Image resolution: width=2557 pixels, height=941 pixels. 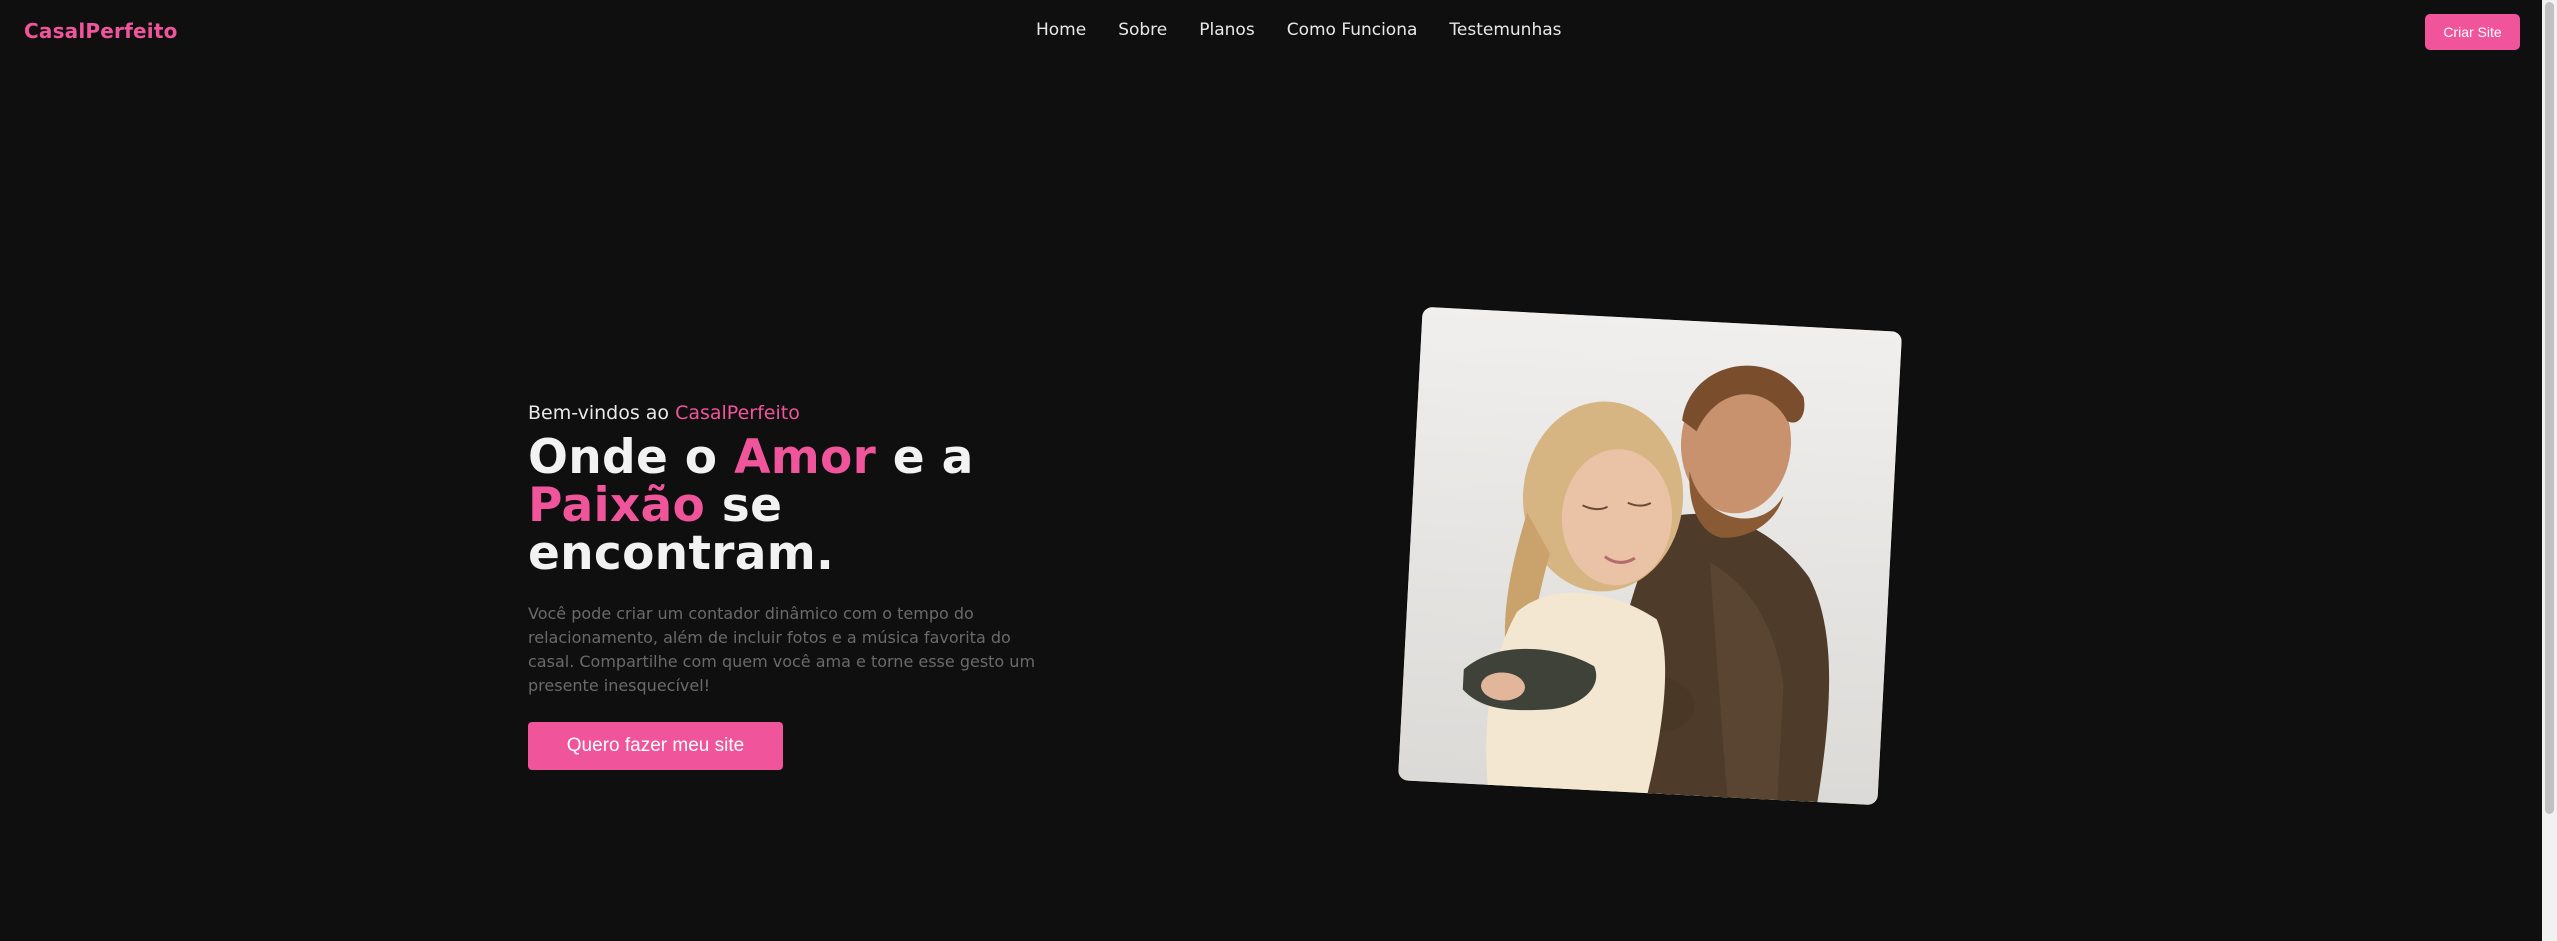 What do you see at coordinates (1061, 30) in the screenshot?
I see `nav-item-home: Home` at bounding box center [1061, 30].